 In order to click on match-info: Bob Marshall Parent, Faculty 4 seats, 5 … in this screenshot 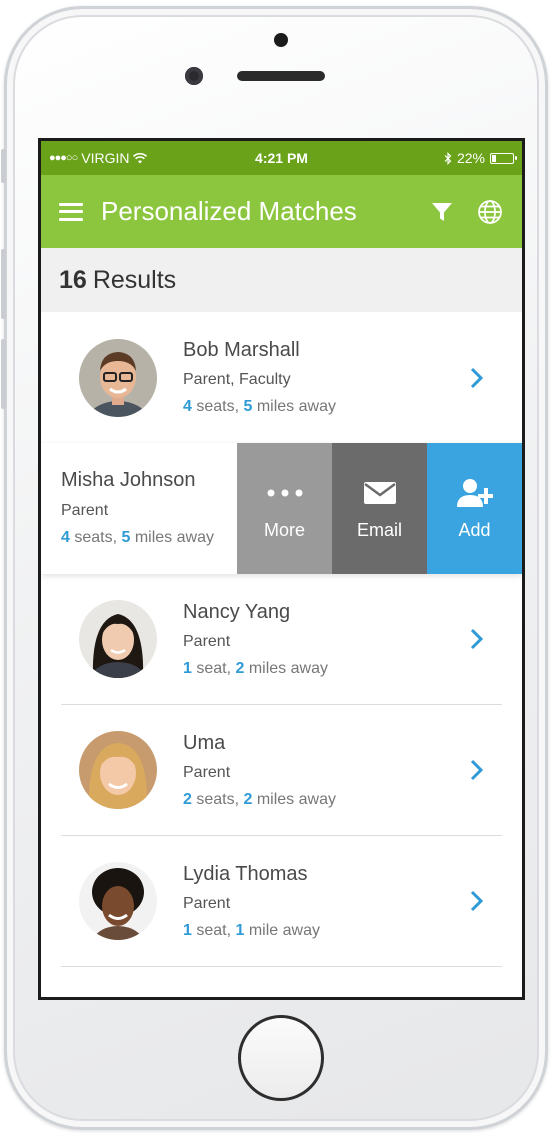, I will do `click(323, 377)`.